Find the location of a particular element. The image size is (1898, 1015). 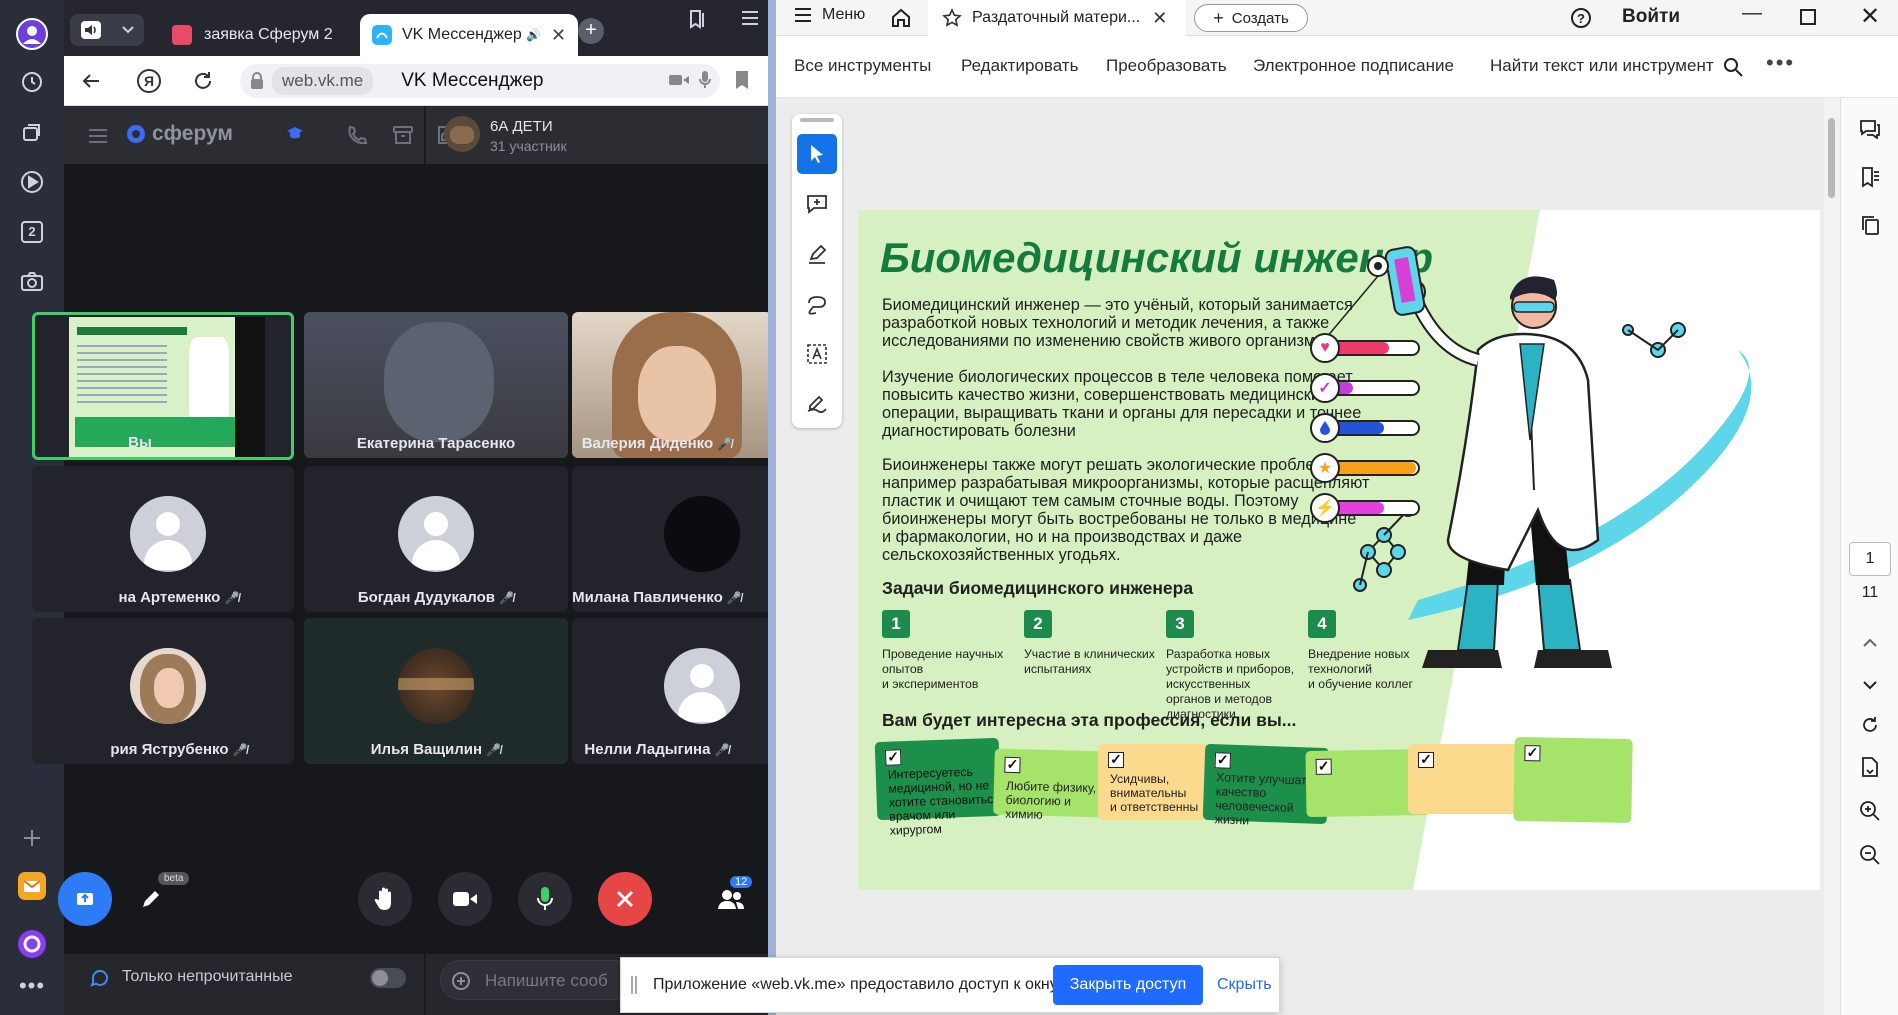

pages-panel-icon is located at coordinates (1870, 225).